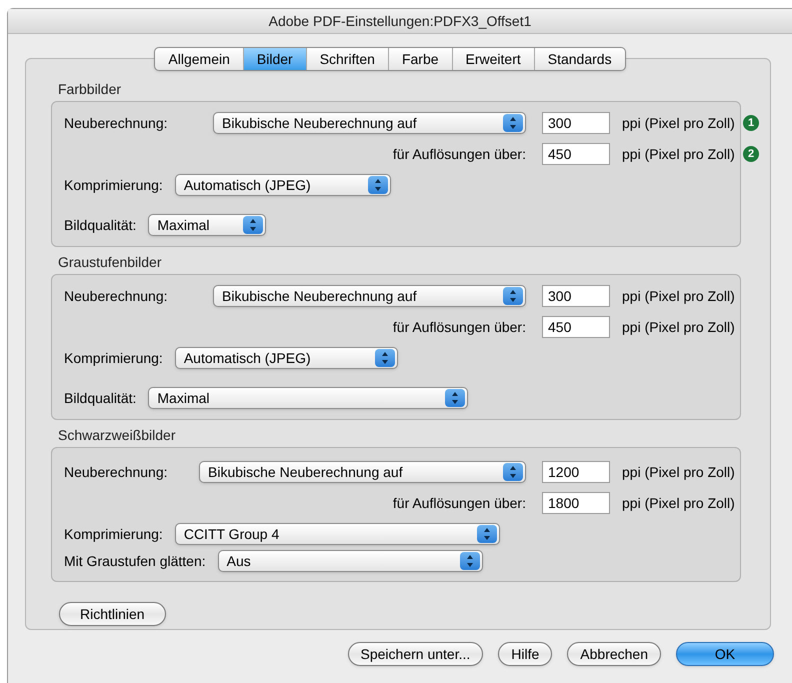  What do you see at coordinates (420, 59) in the screenshot?
I see `tab: Farbe` at bounding box center [420, 59].